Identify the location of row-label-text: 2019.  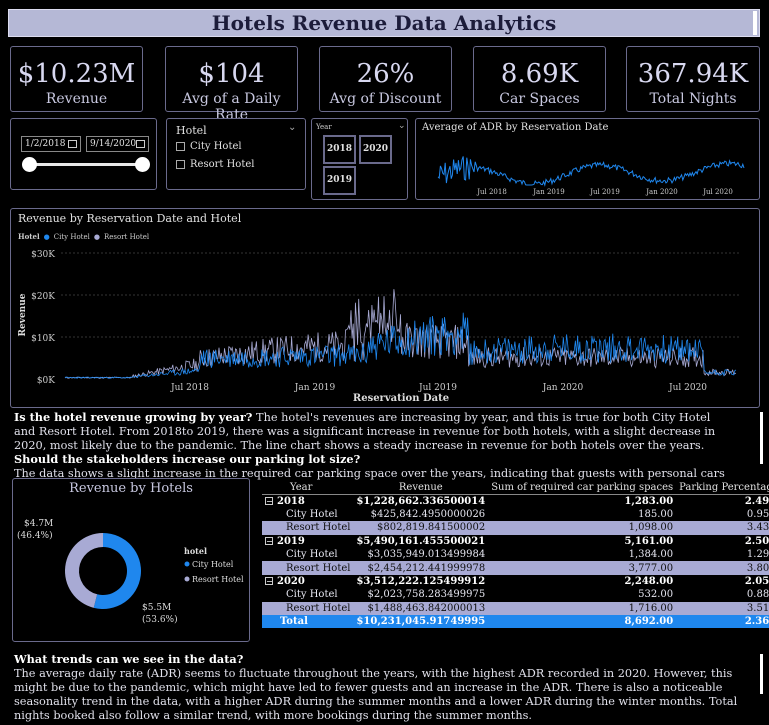
(291, 541).